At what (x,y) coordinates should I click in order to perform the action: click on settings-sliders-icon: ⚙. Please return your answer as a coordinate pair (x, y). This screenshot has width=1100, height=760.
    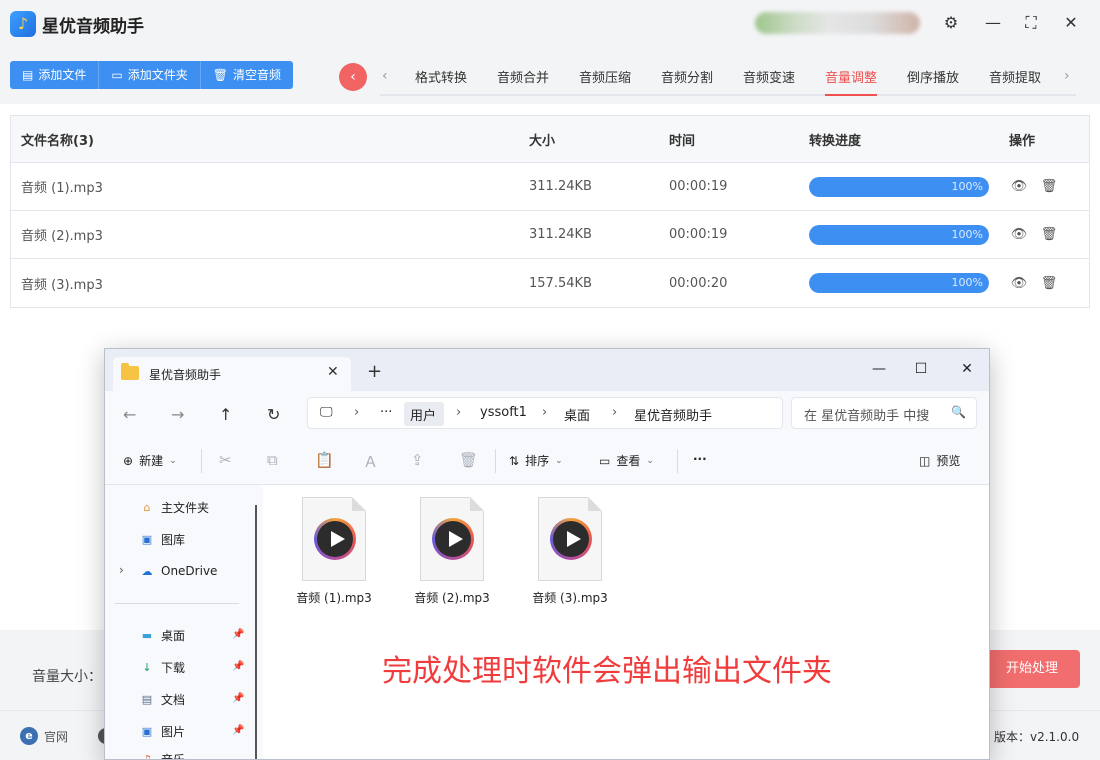
    Looking at the image, I should click on (951, 23).